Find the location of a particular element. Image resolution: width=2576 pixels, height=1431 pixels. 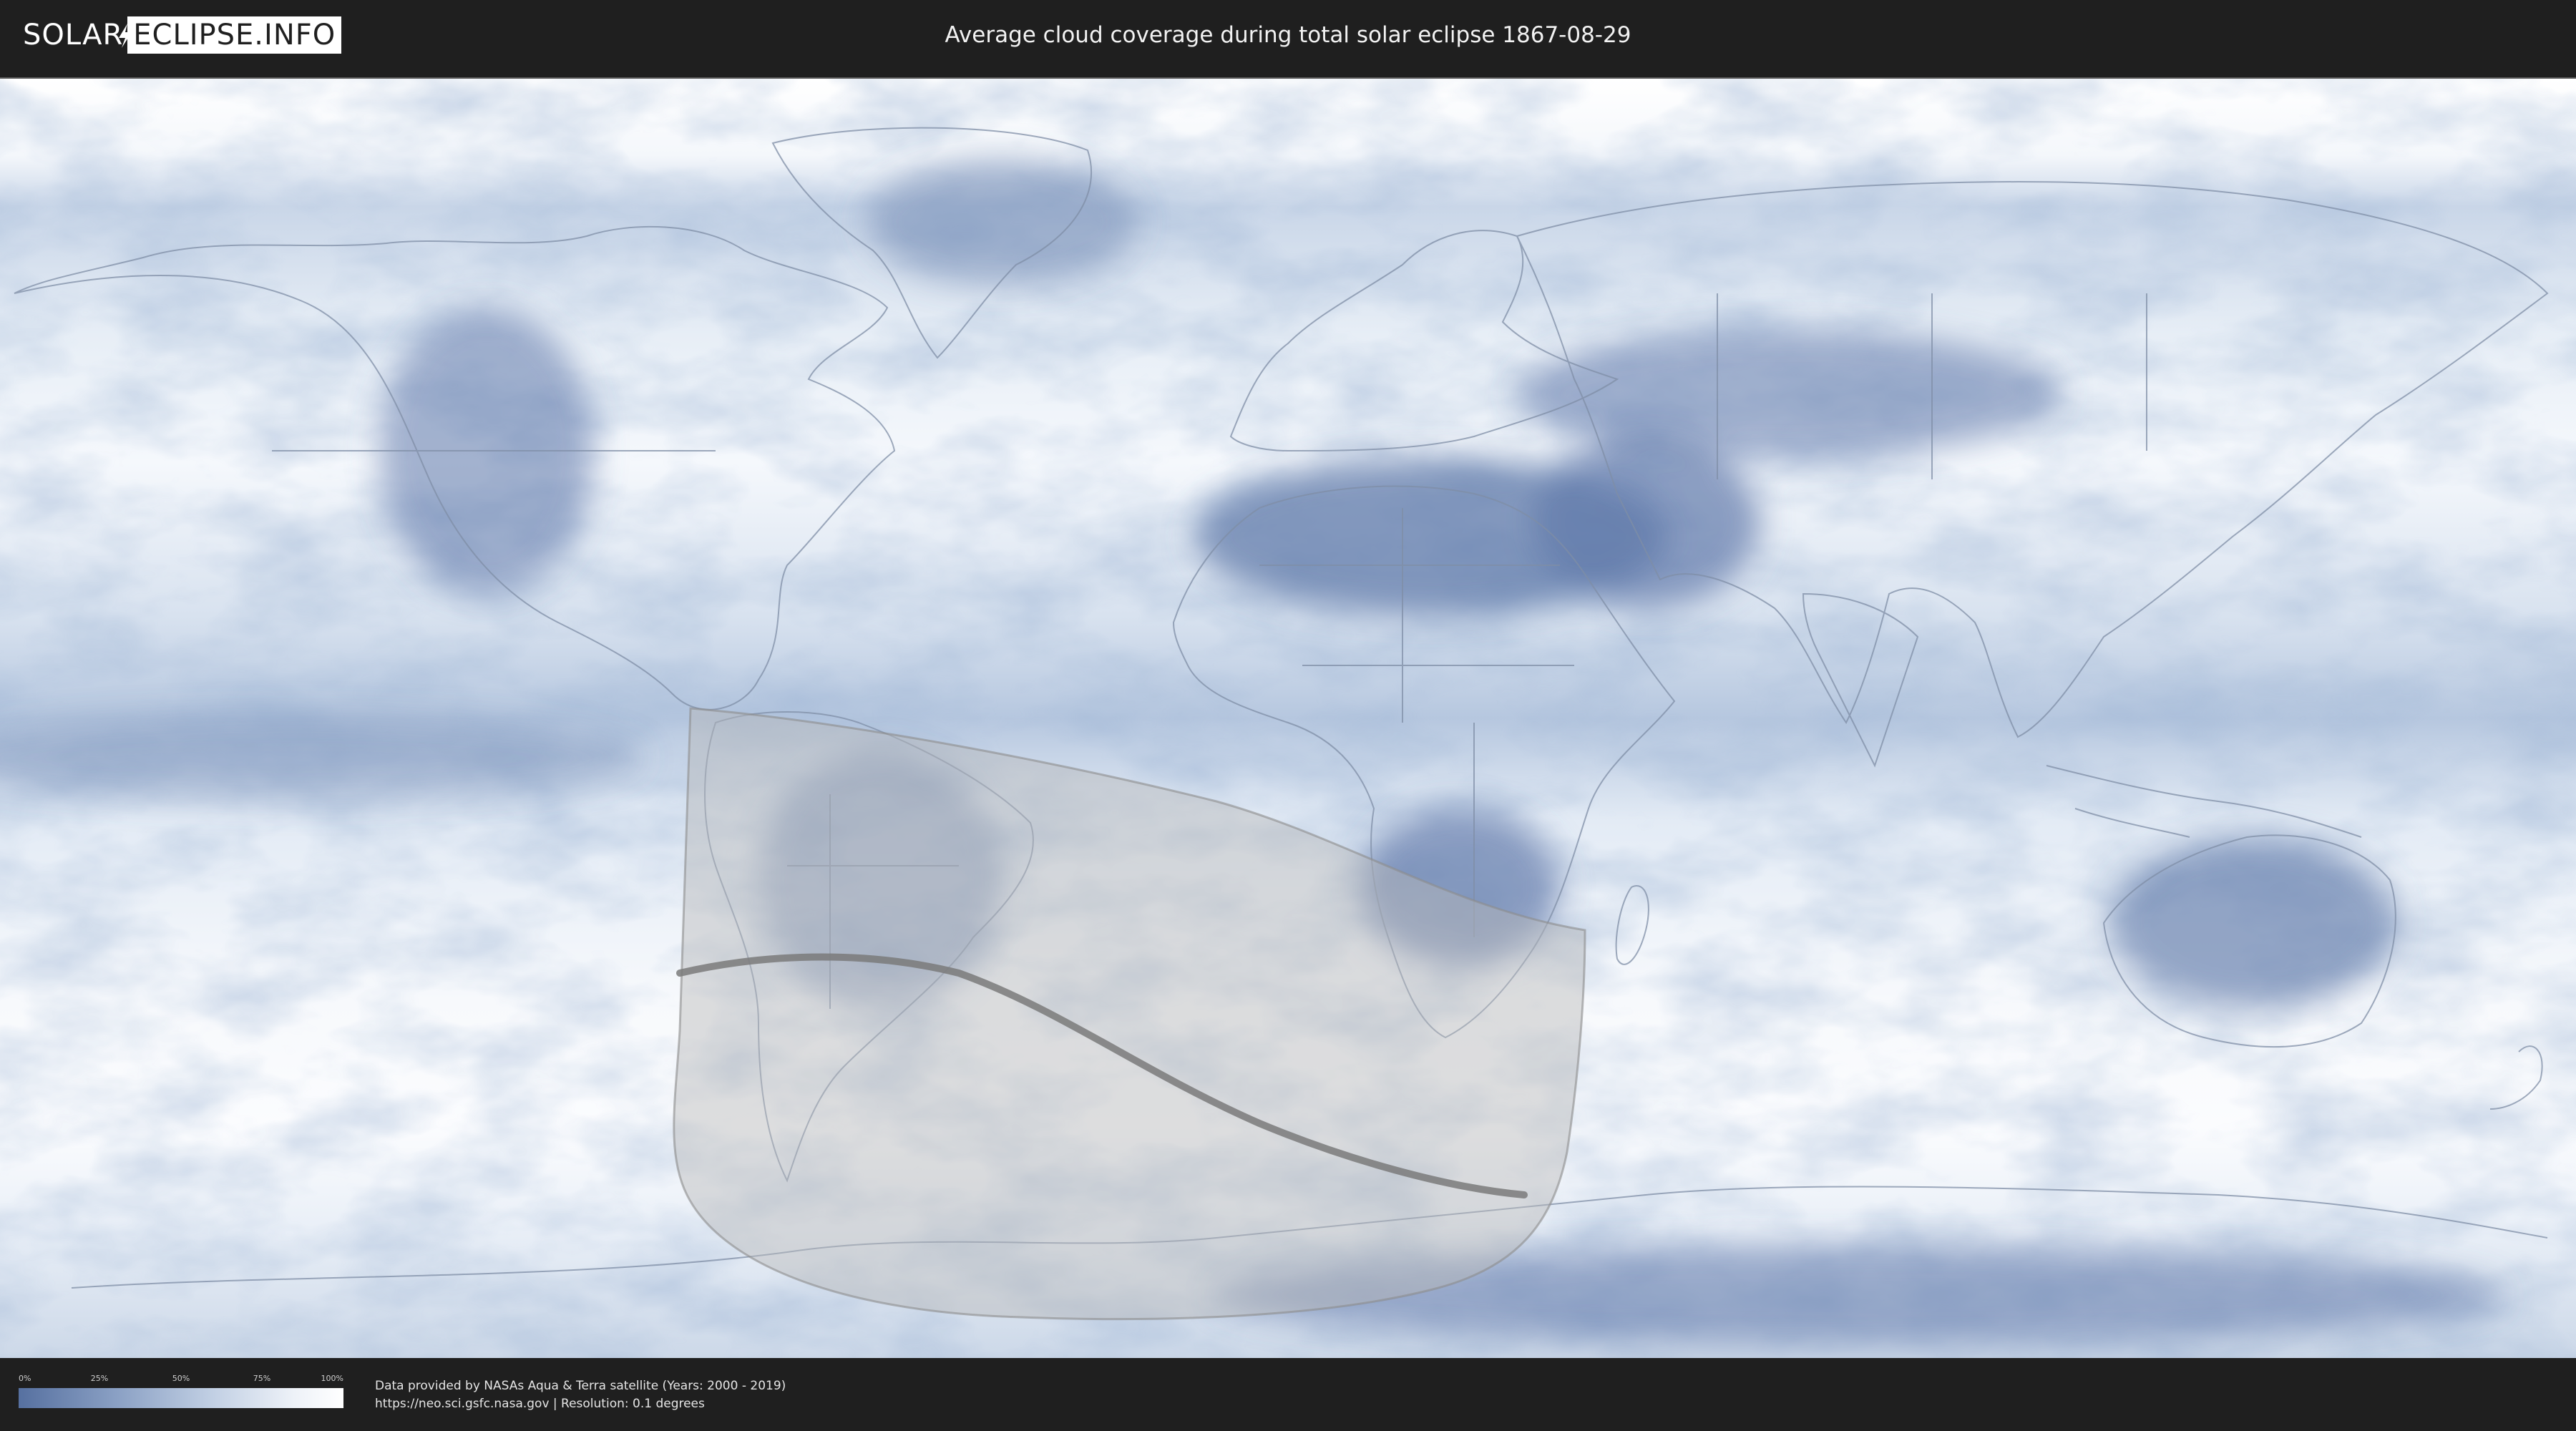

legend-ticks: 0% 25% 50% 75% 100% is located at coordinates (181, 1379).